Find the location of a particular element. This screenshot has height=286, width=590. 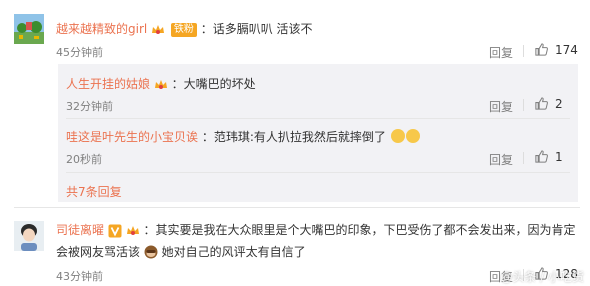

comment-time: 45分钟前 is located at coordinates (79, 52).